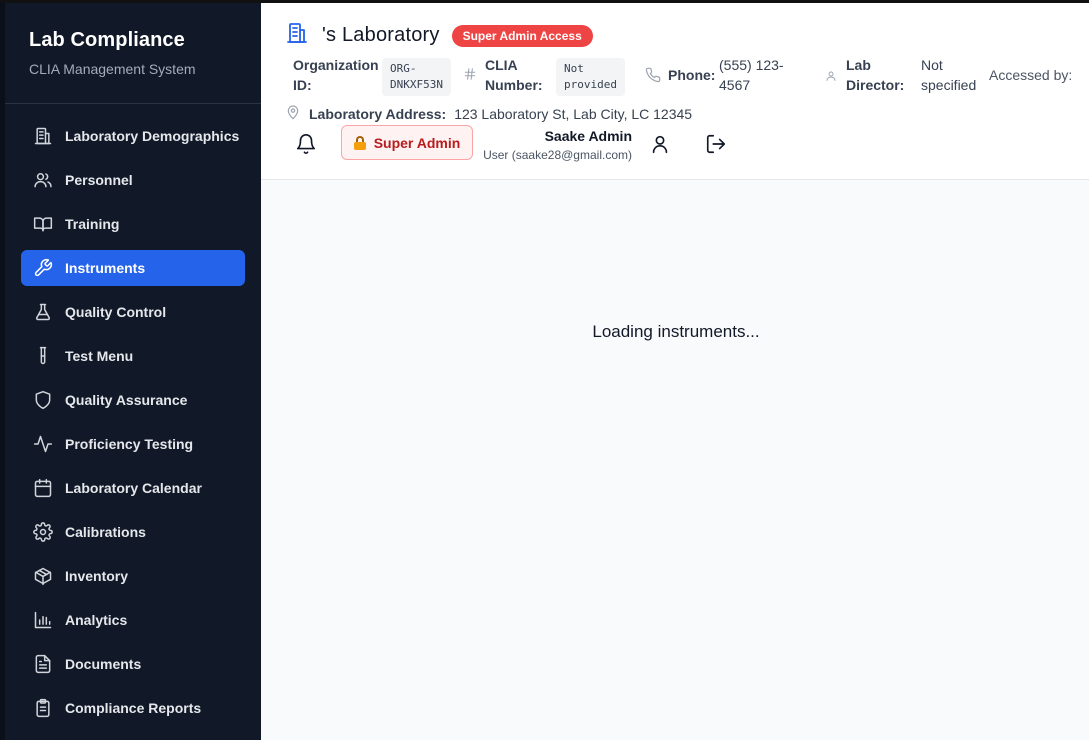 The image size is (1089, 740). I want to click on book-icon, so click(43, 224).